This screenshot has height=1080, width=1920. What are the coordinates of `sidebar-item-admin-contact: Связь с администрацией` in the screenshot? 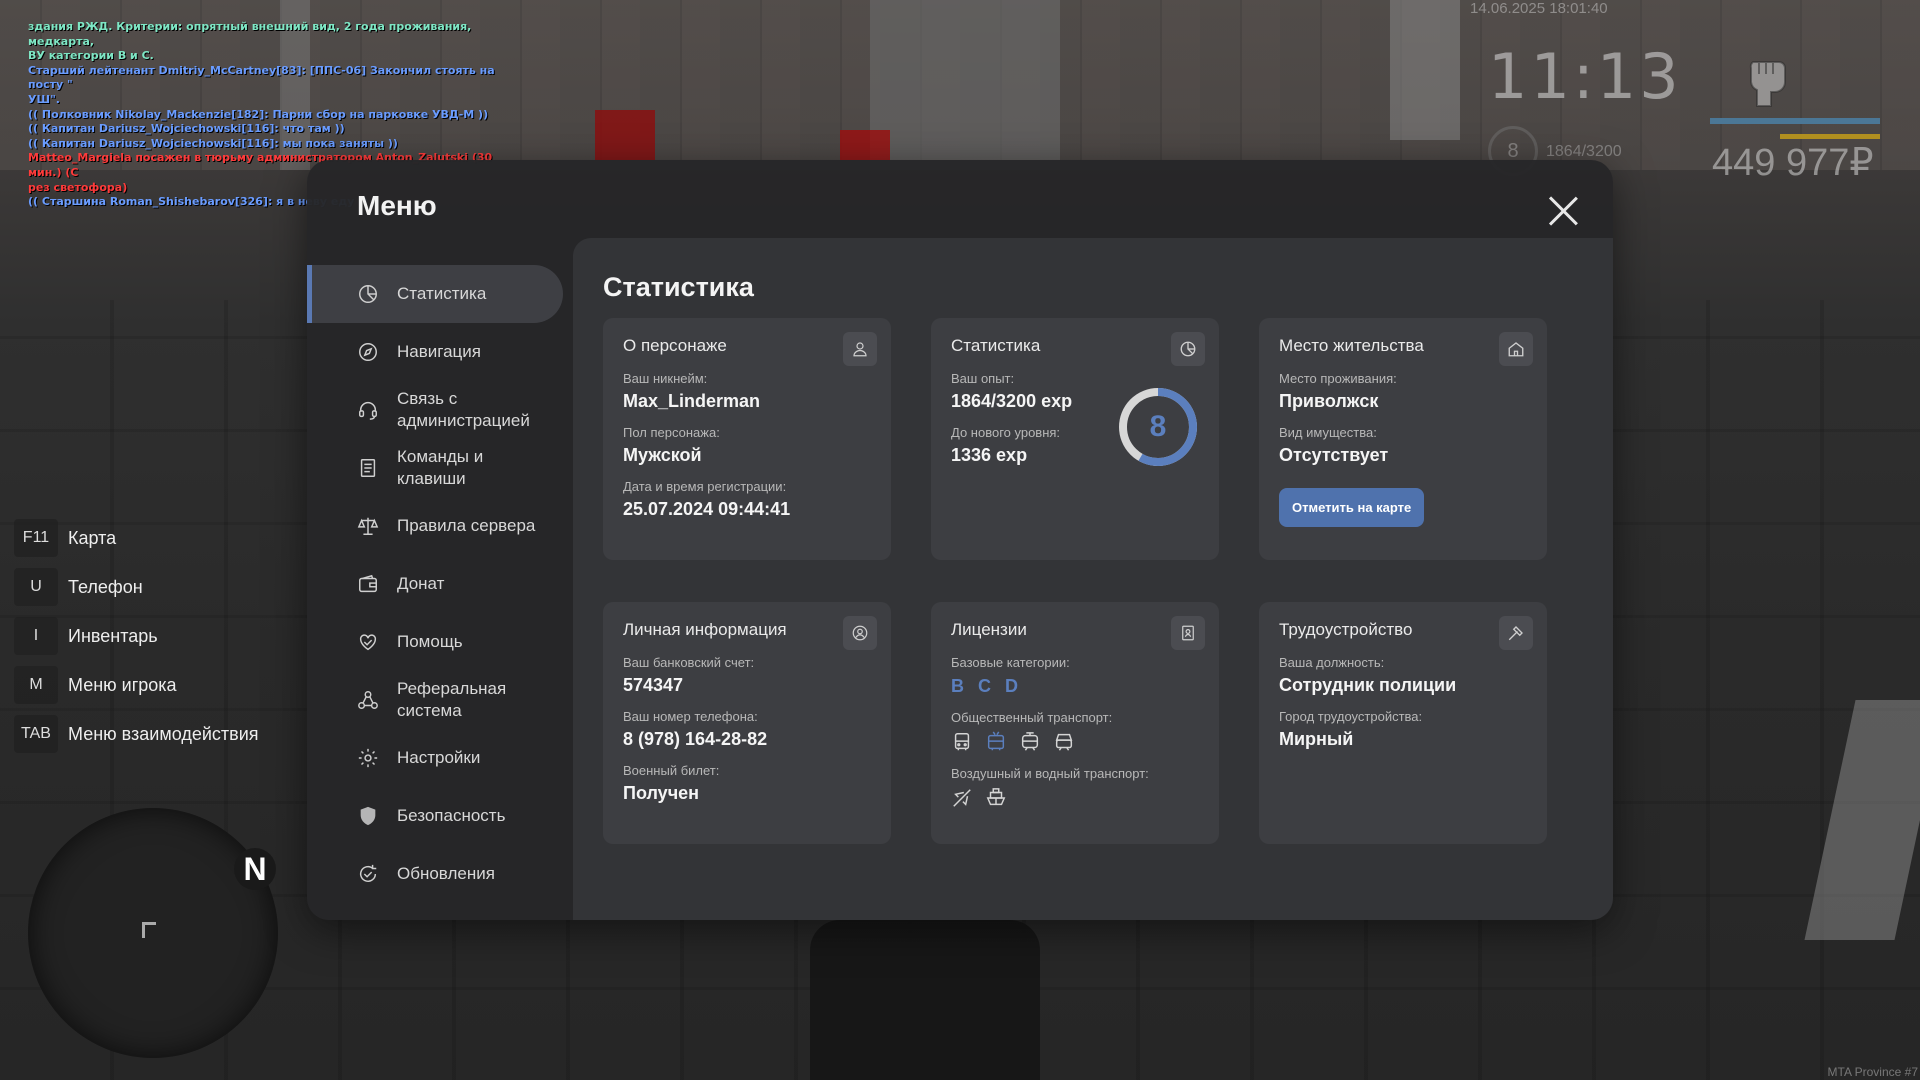 It's located at (435, 410).